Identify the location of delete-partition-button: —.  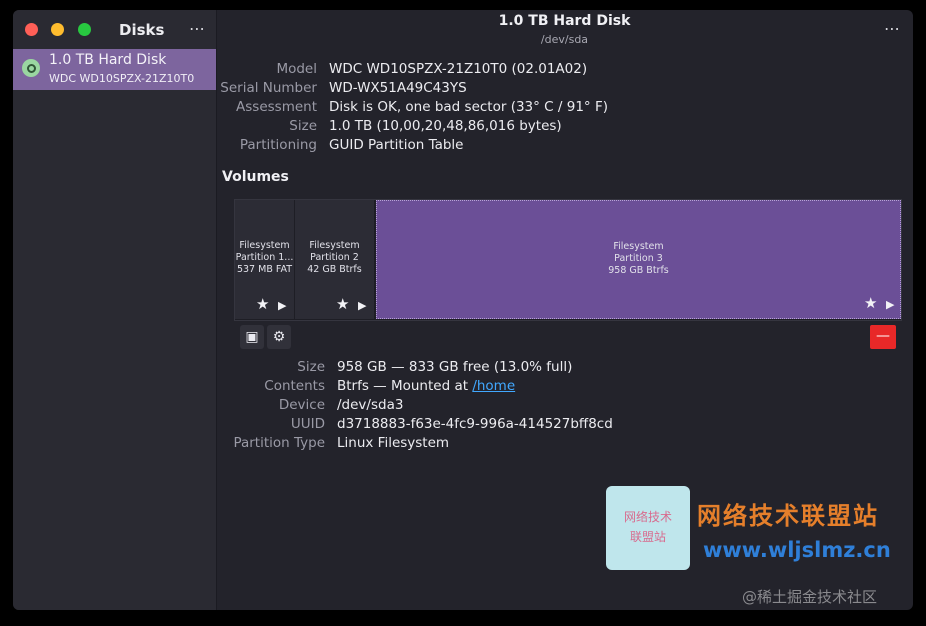
(883, 337).